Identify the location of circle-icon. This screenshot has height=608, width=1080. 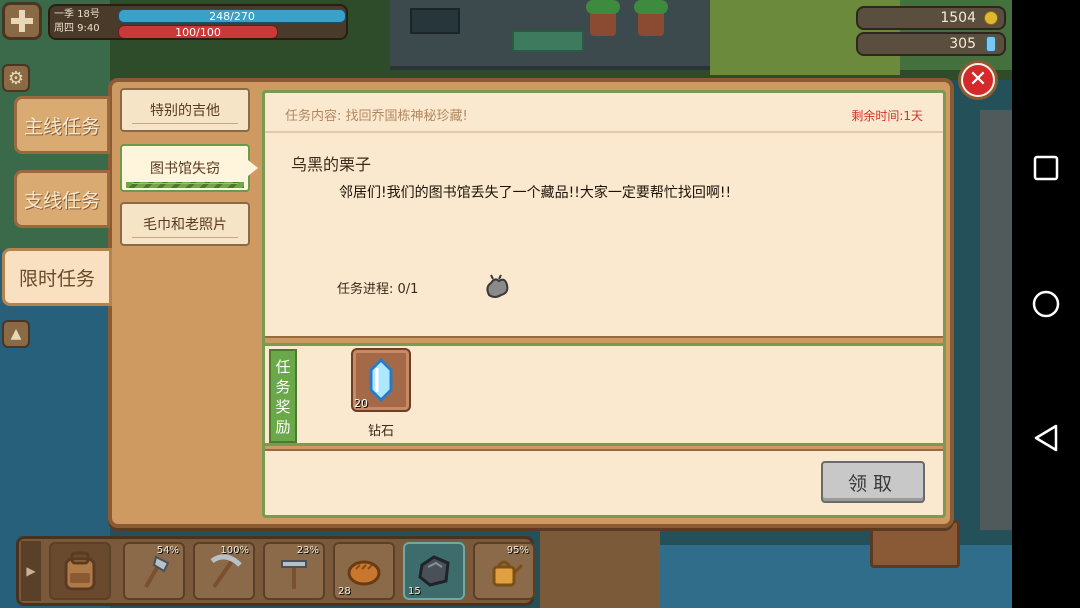
(1046, 304).